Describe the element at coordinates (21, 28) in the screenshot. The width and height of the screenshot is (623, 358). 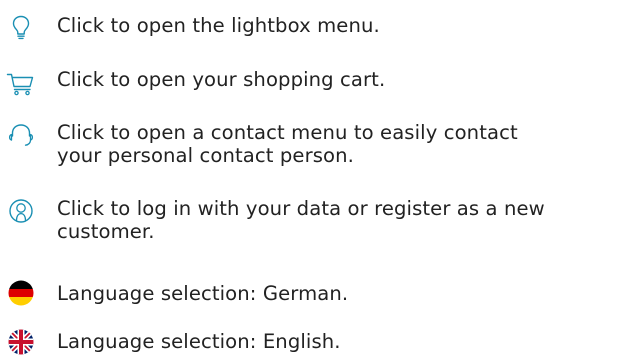
I see `lightbulb-icon` at that location.